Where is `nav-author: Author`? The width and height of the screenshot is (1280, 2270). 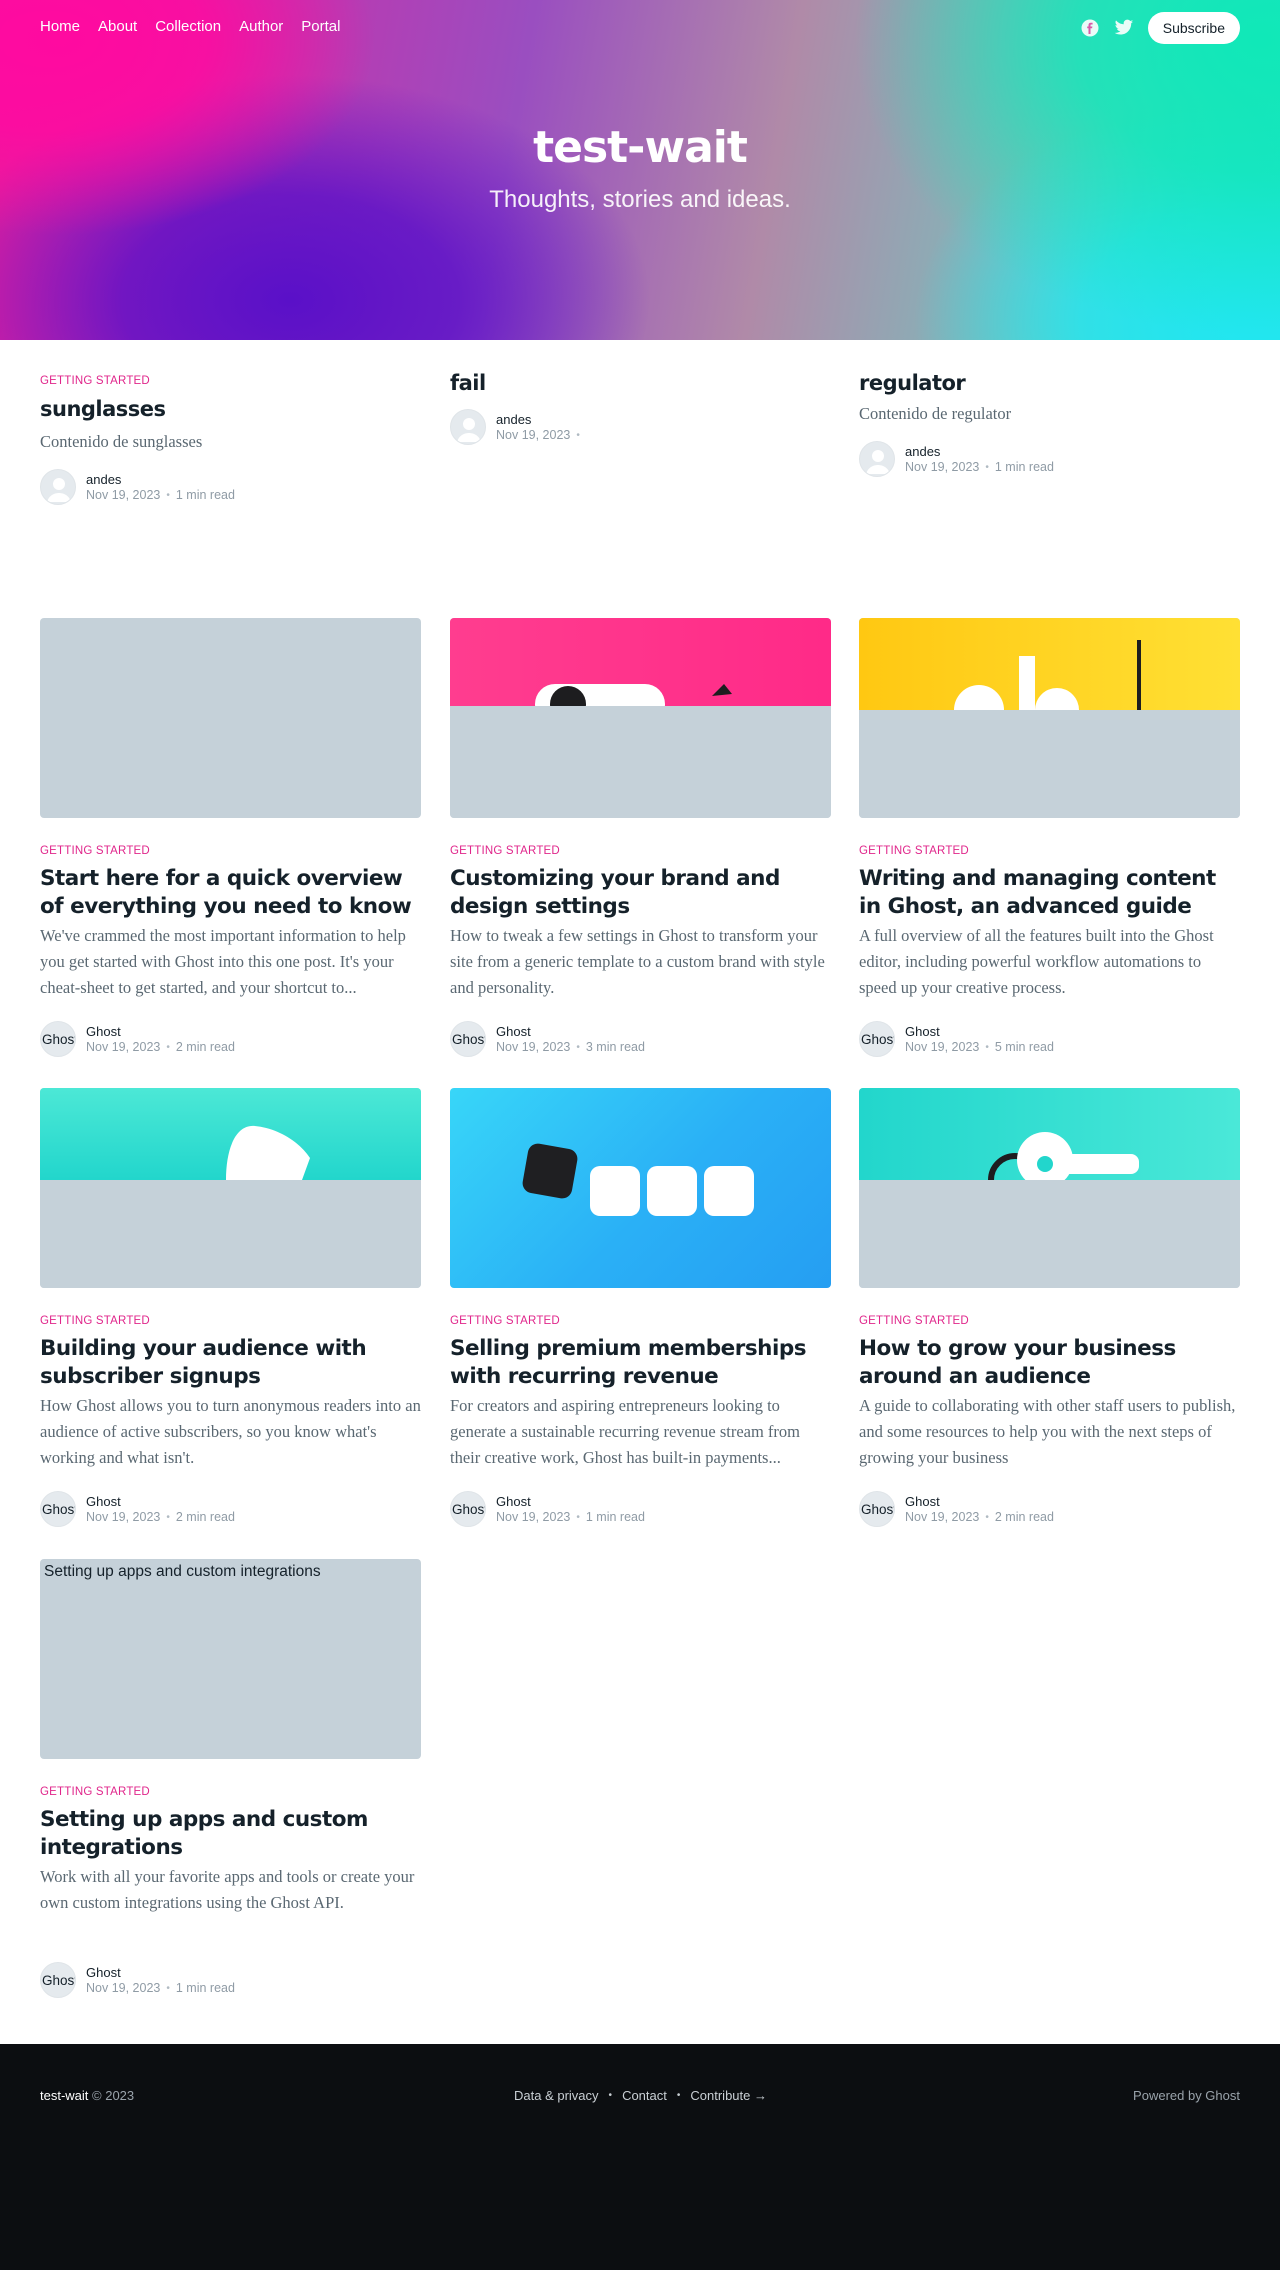 nav-author: Author is located at coordinates (261, 26).